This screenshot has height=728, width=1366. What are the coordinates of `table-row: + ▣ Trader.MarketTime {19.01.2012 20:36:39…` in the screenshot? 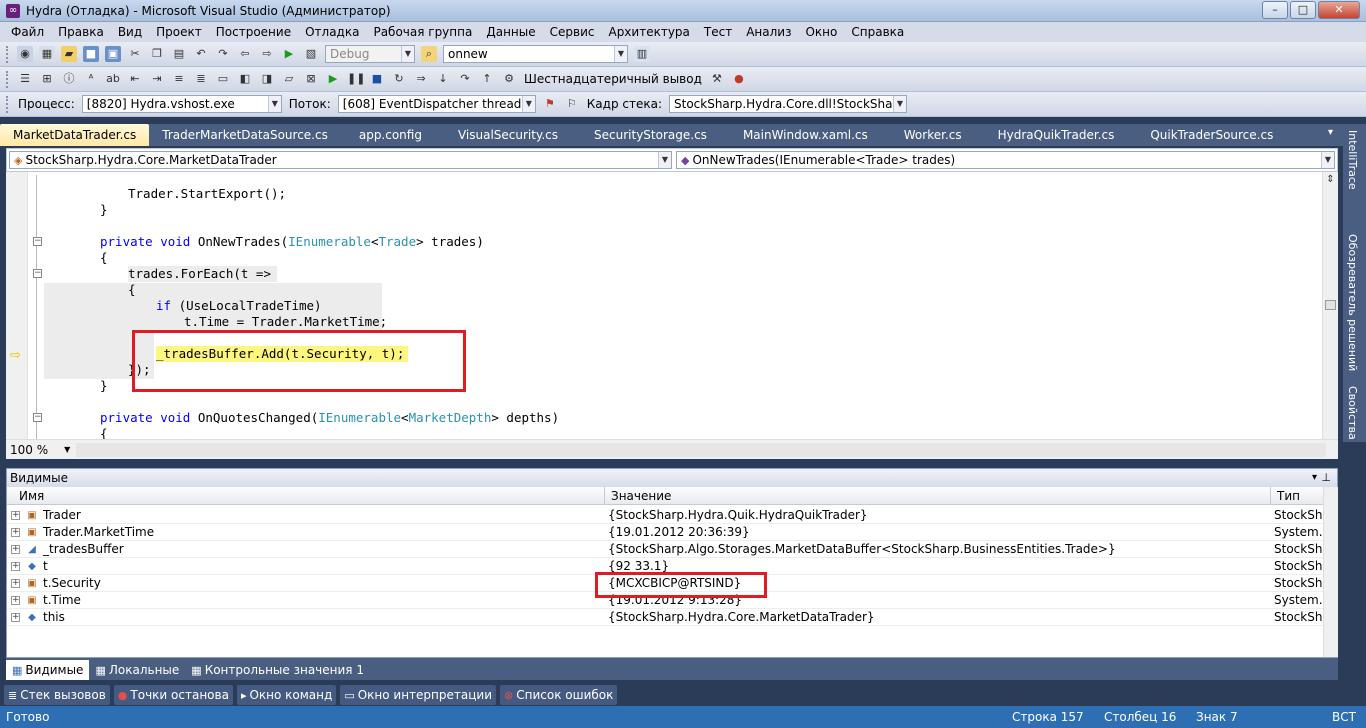 It's located at (665, 532).